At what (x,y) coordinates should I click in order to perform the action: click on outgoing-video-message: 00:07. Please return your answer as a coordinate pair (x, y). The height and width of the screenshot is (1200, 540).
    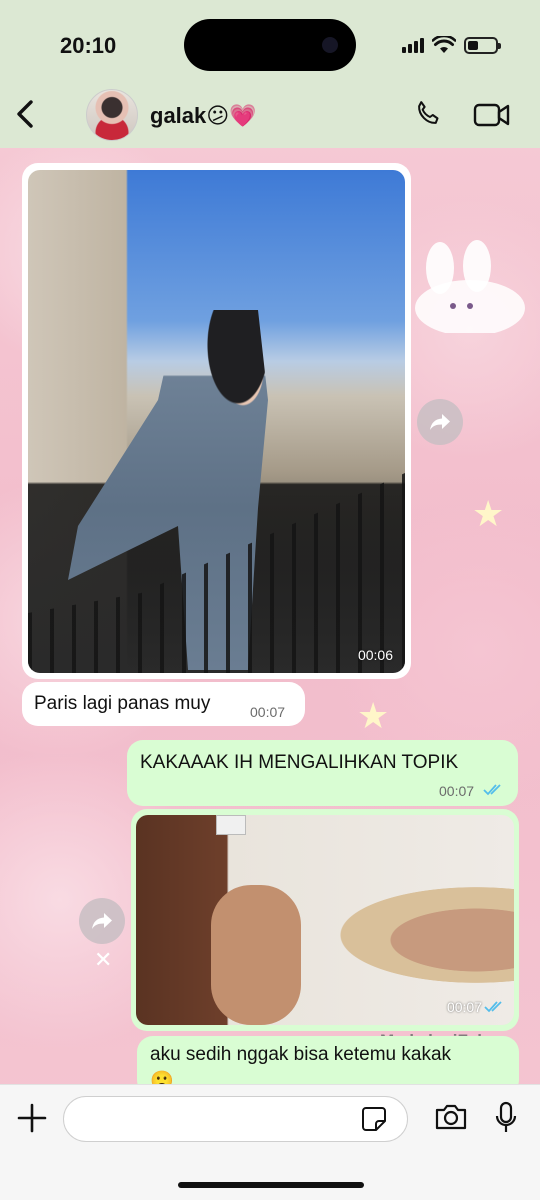
    Looking at the image, I should click on (325, 920).